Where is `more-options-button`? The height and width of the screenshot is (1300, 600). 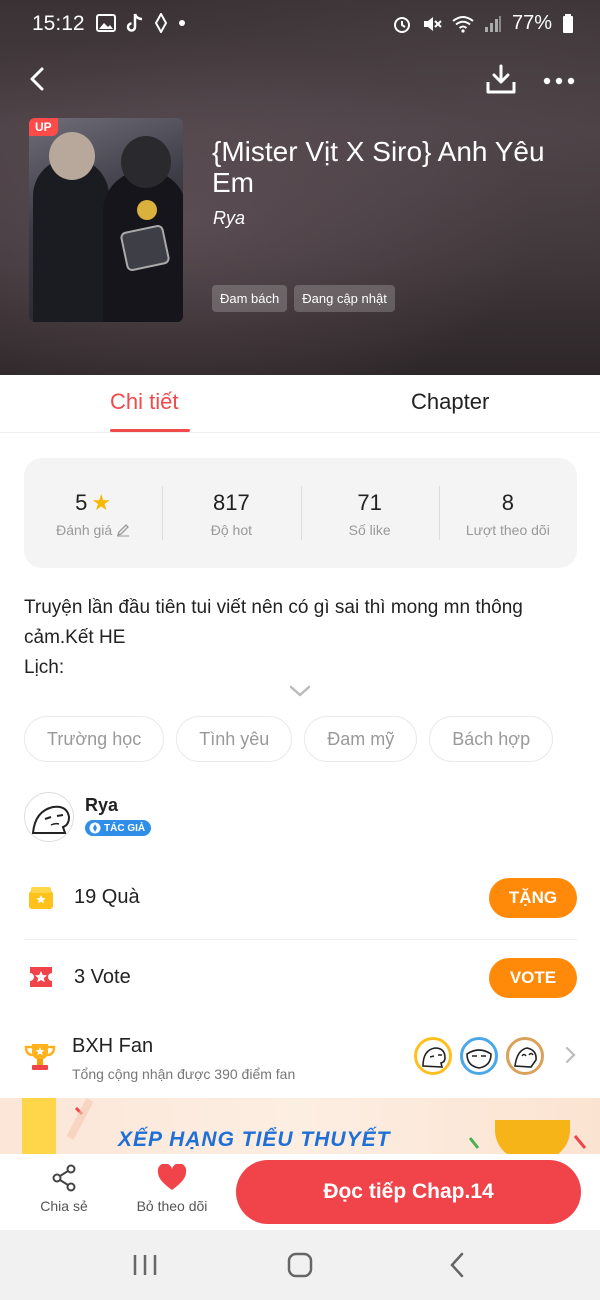
more-options-button is located at coordinates (559, 81).